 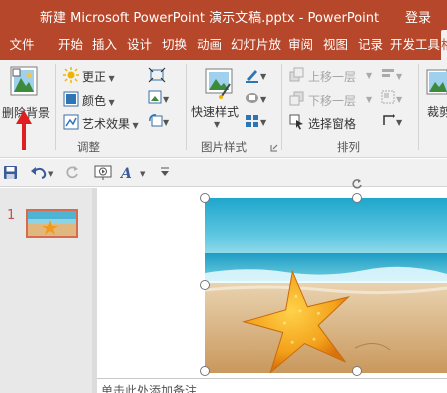 I want to click on adjust-group-label: 调整, so click(x=88, y=147).